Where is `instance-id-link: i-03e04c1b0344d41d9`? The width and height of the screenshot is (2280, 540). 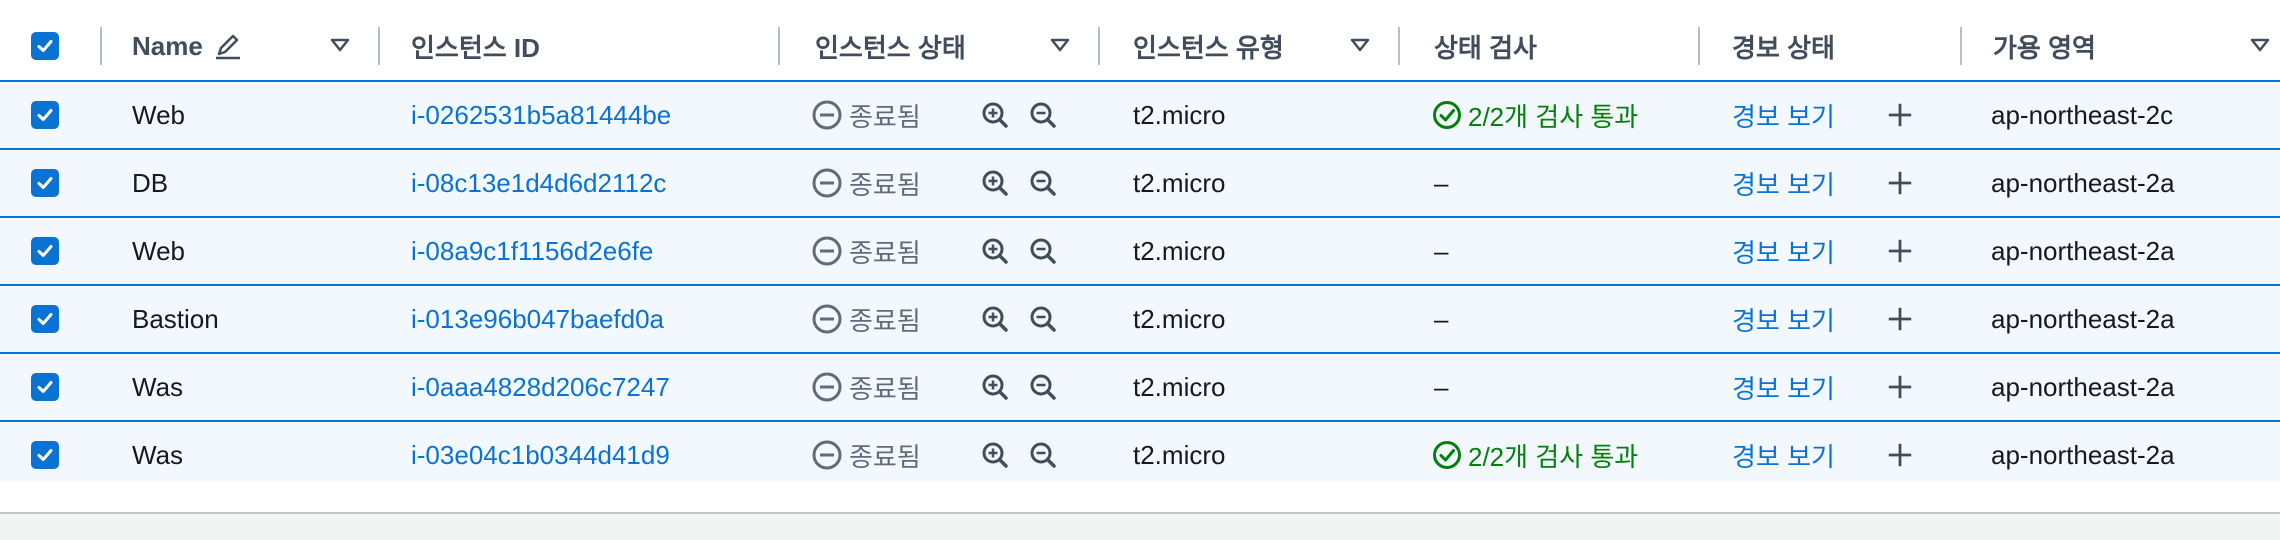 instance-id-link: i-03e04c1b0344d41d9 is located at coordinates (540, 455).